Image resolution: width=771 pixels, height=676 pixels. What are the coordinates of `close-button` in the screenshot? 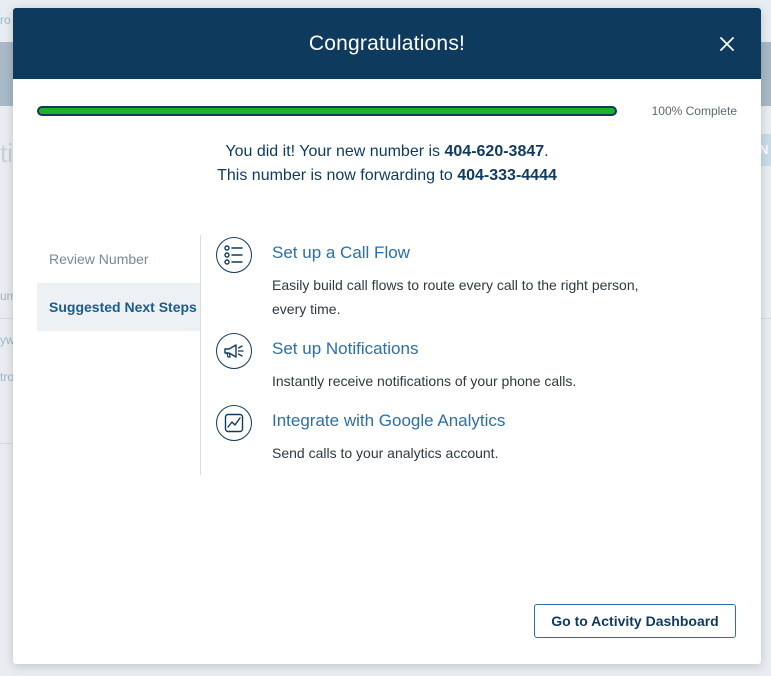 It's located at (727, 44).